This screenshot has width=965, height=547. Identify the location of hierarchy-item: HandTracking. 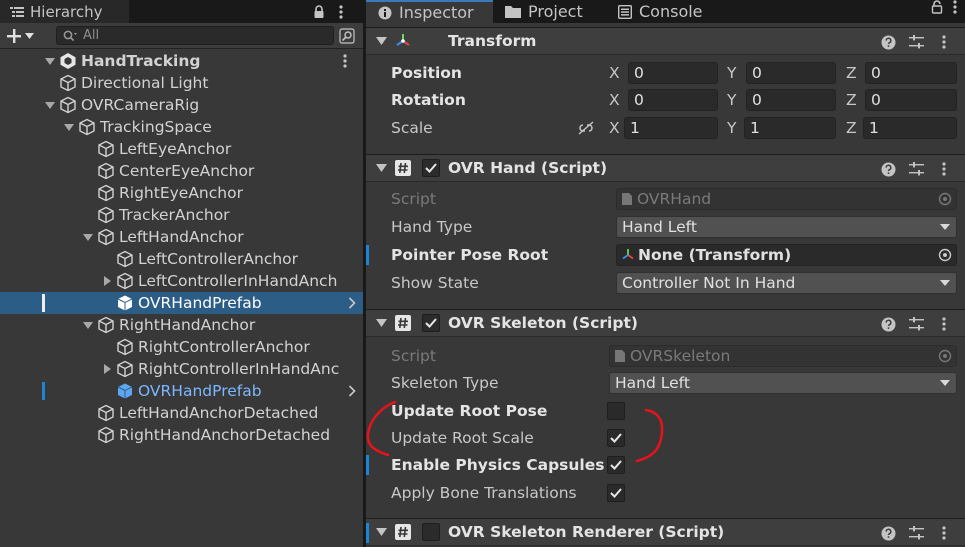
(181, 61).